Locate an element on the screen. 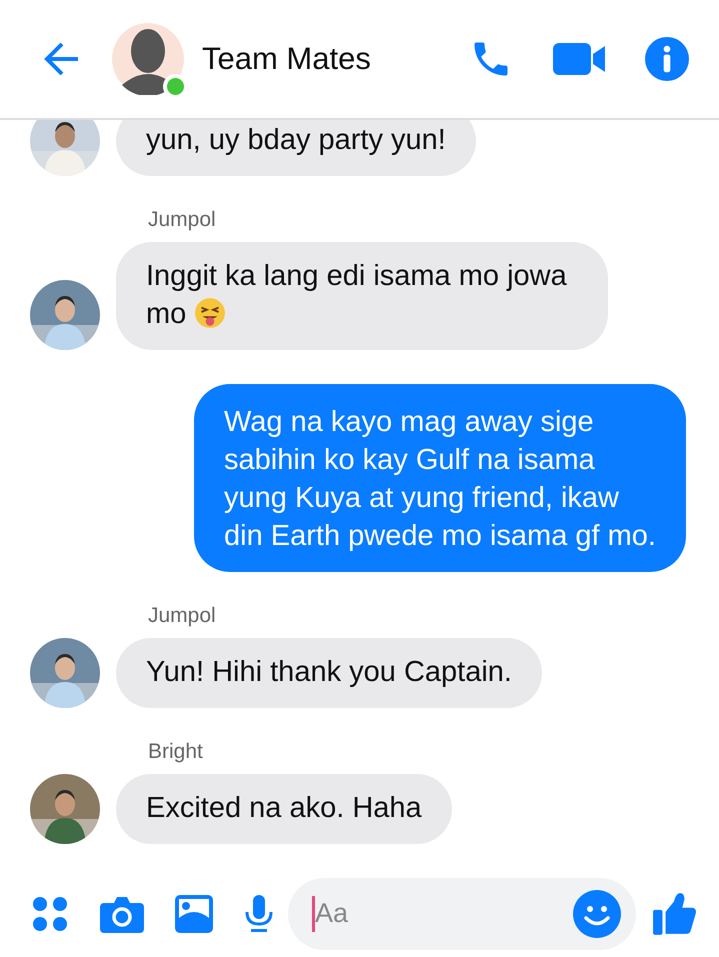 Image resolution: width=719 pixels, height=957 pixels. thumbs-up-icon is located at coordinates (675, 913).